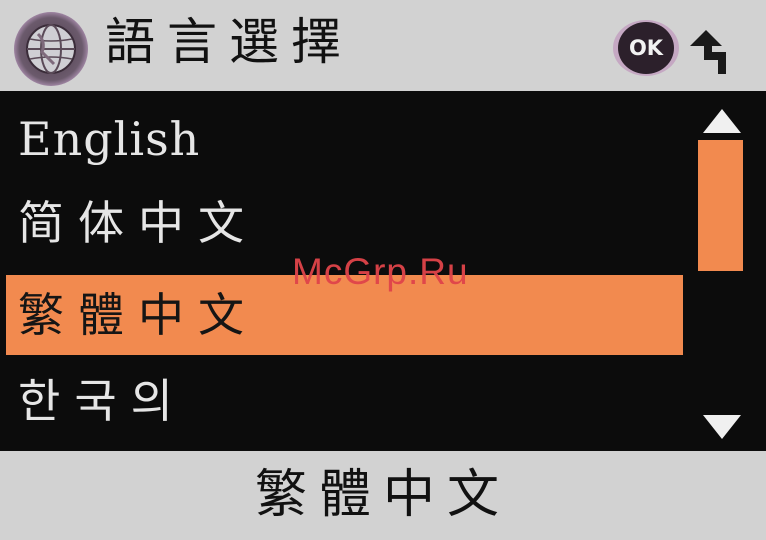  I want to click on triangle-up-icon, so click(722, 121).